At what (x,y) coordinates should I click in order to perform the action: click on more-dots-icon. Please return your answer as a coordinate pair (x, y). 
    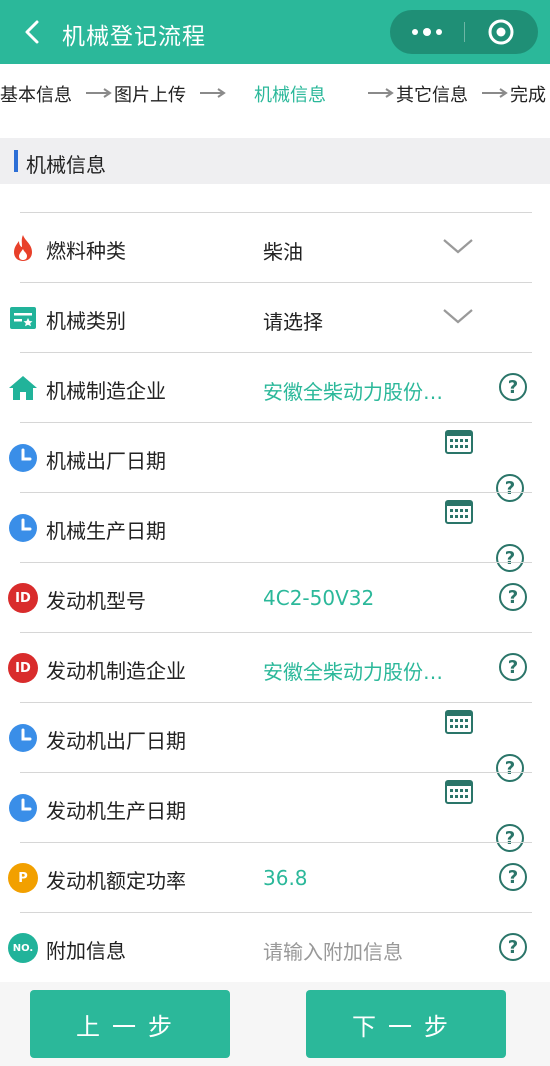
    Looking at the image, I should click on (427, 32).